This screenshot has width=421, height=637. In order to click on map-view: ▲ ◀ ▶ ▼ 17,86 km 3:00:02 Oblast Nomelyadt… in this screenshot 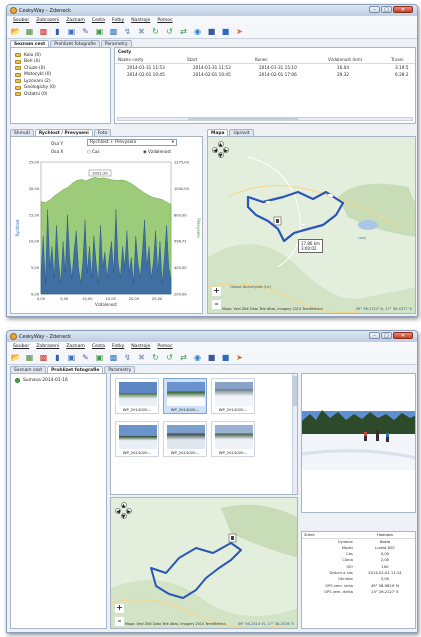, I will do `click(311, 225)`.